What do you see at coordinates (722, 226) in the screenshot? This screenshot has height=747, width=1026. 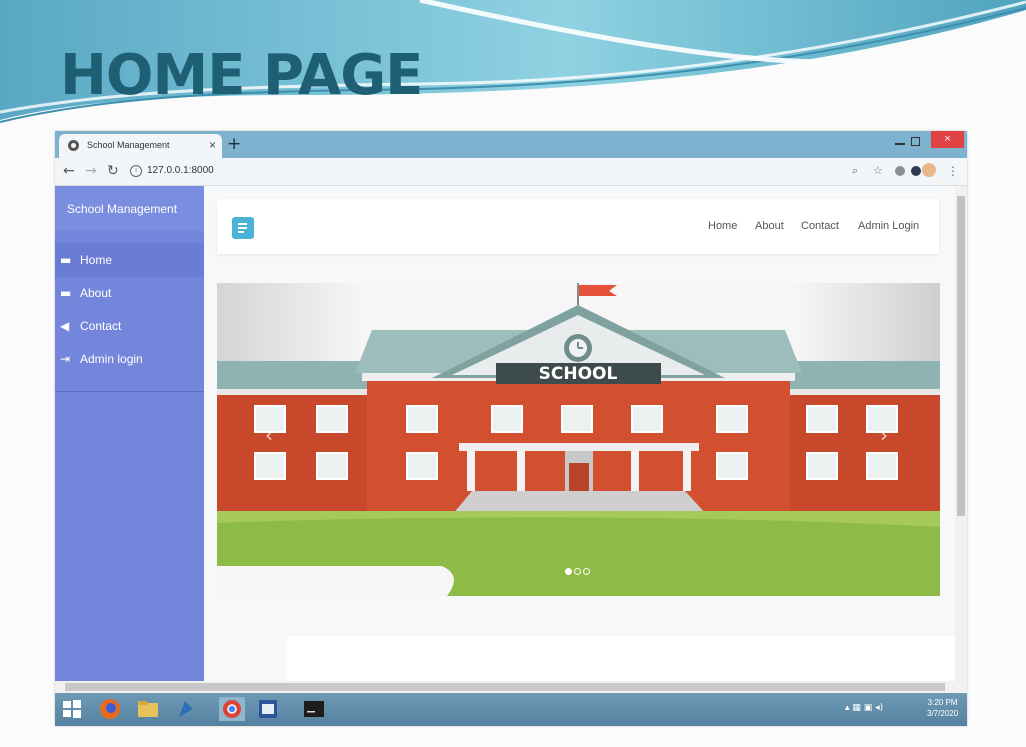 I see `nav-link-home: Home` at bounding box center [722, 226].